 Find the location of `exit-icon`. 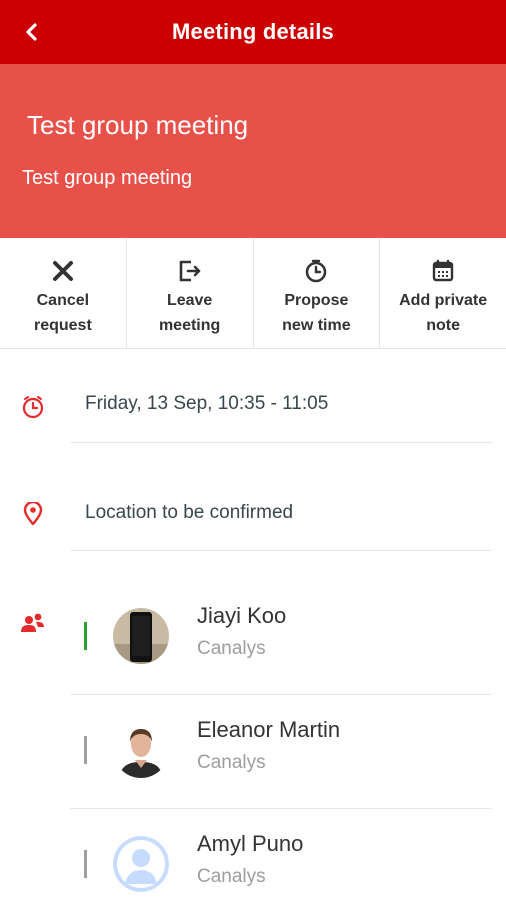

exit-icon is located at coordinates (190, 271).